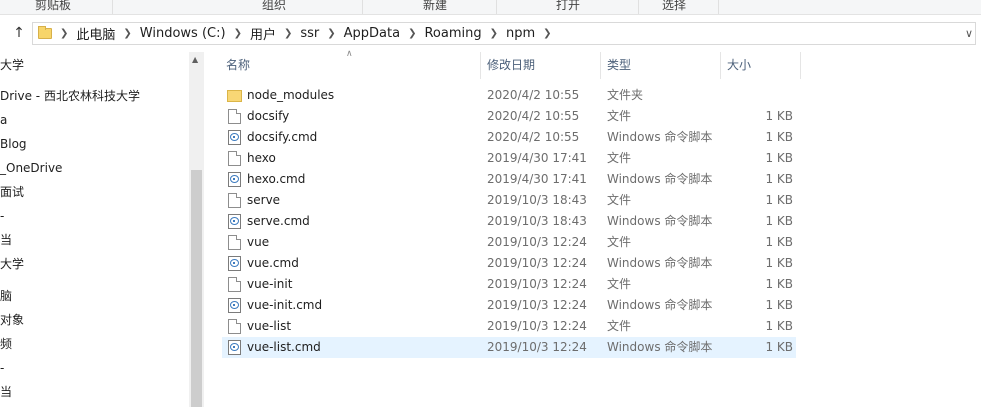  What do you see at coordinates (625, 95) in the screenshot?
I see `file-type: 文件夹` at bounding box center [625, 95].